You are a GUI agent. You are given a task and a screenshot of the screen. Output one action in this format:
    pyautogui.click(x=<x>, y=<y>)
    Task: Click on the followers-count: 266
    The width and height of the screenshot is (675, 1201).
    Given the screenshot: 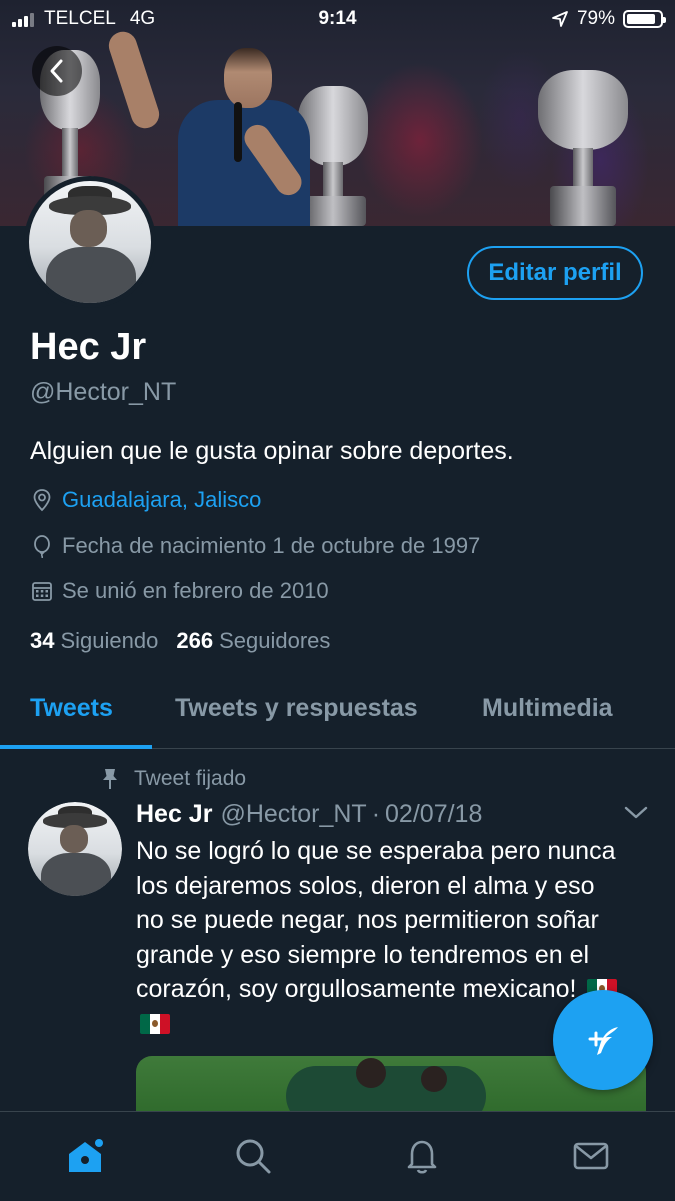 What is the action you would take?
    pyautogui.click(x=195, y=640)
    